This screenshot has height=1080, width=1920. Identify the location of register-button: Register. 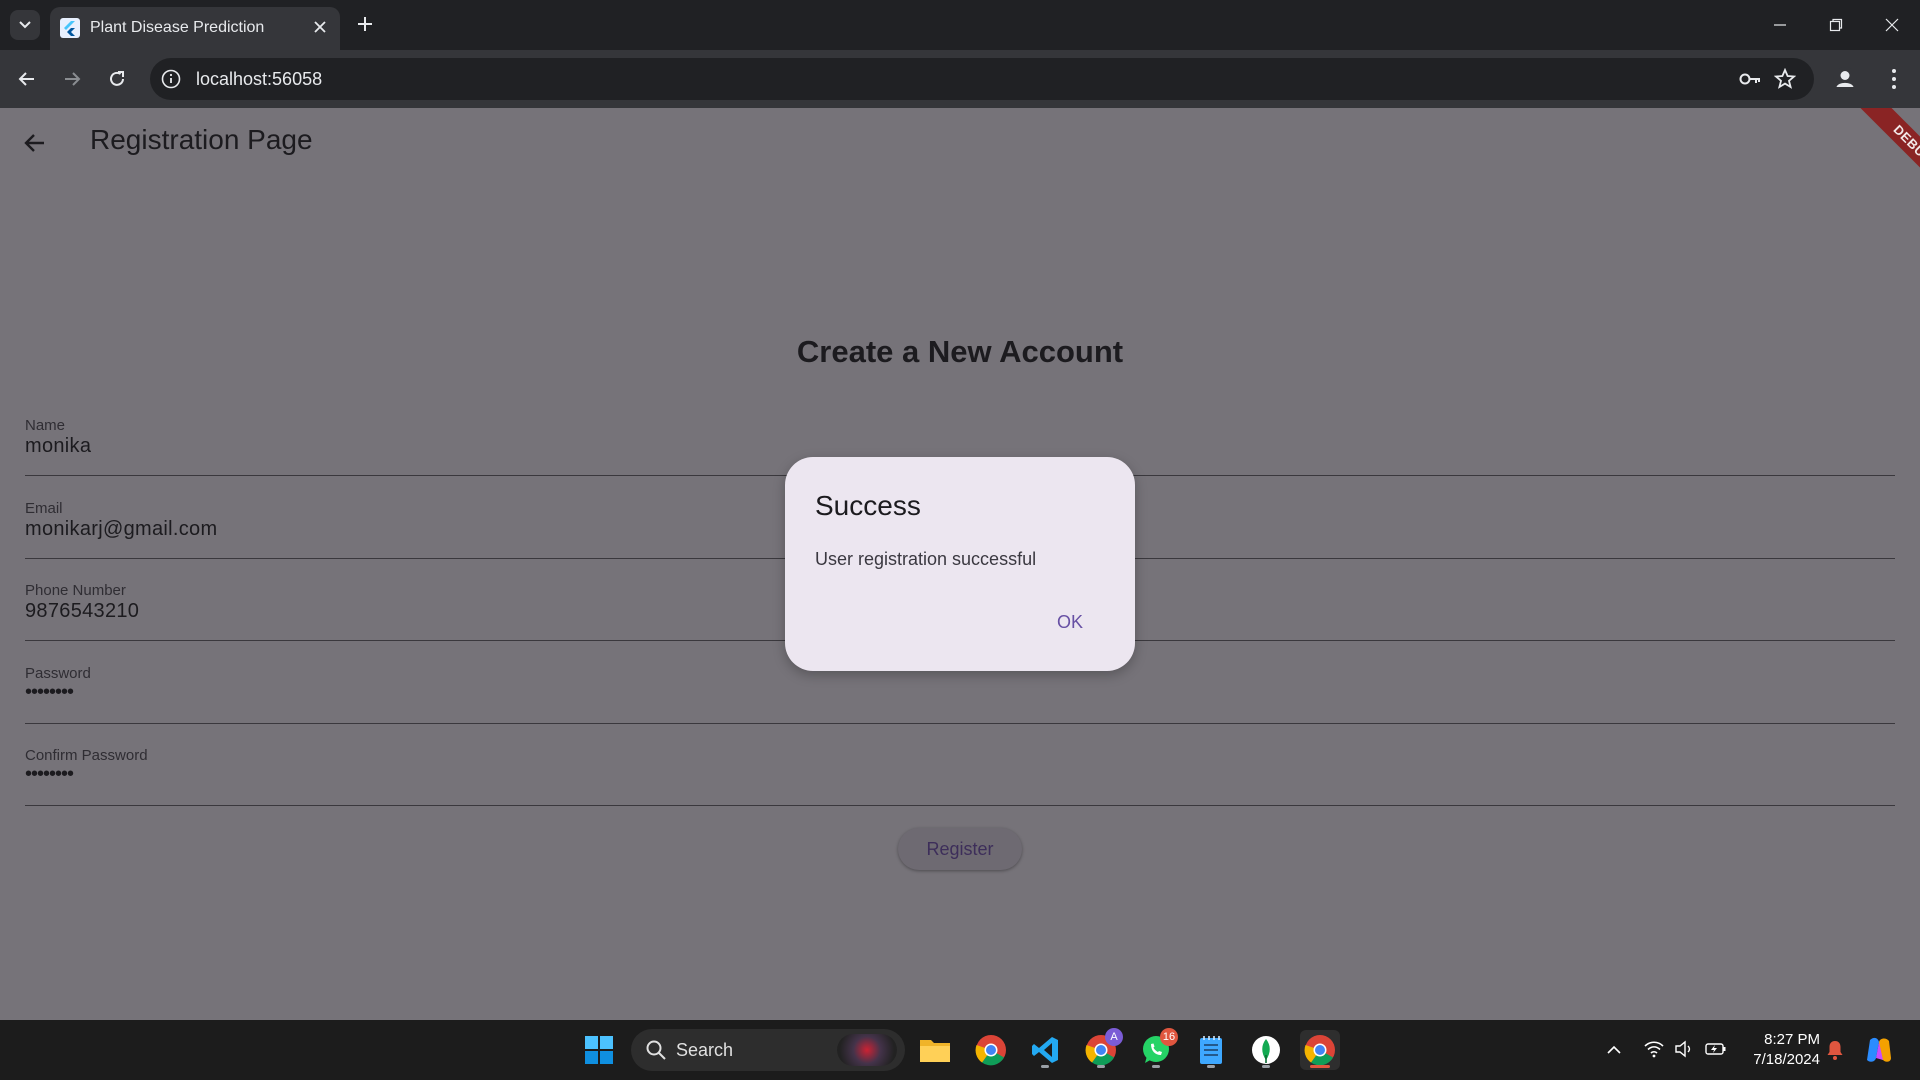
(960, 849).